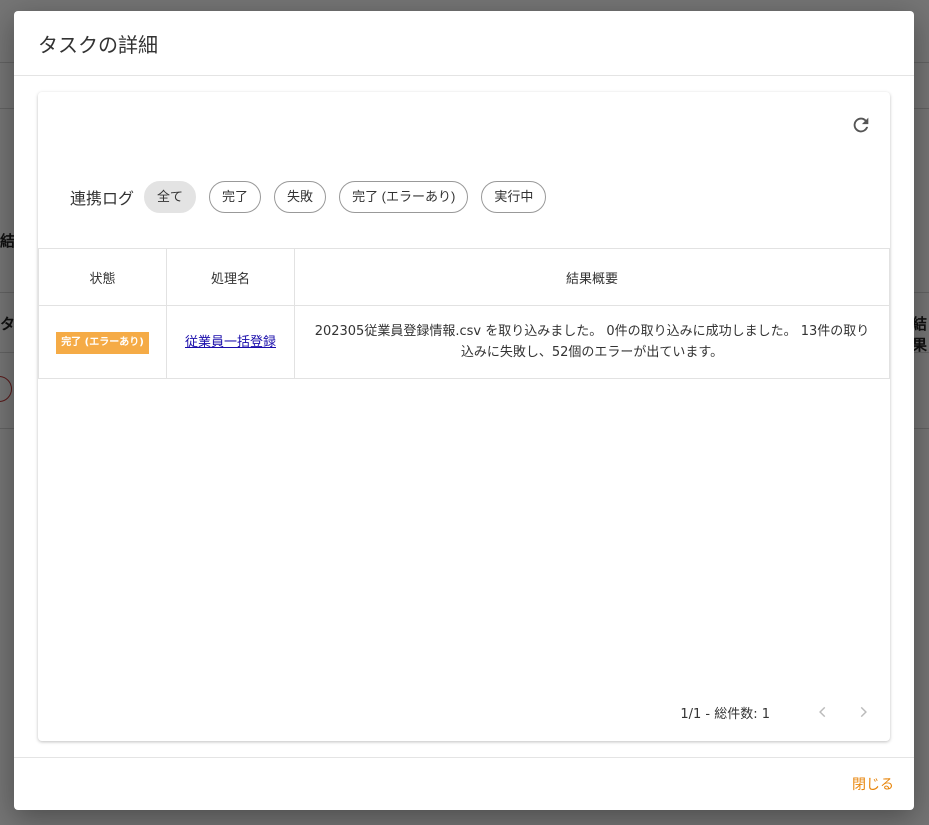  Describe the element at coordinates (863, 712) in the screenshot. I see `chevron-right-icon` at that location.